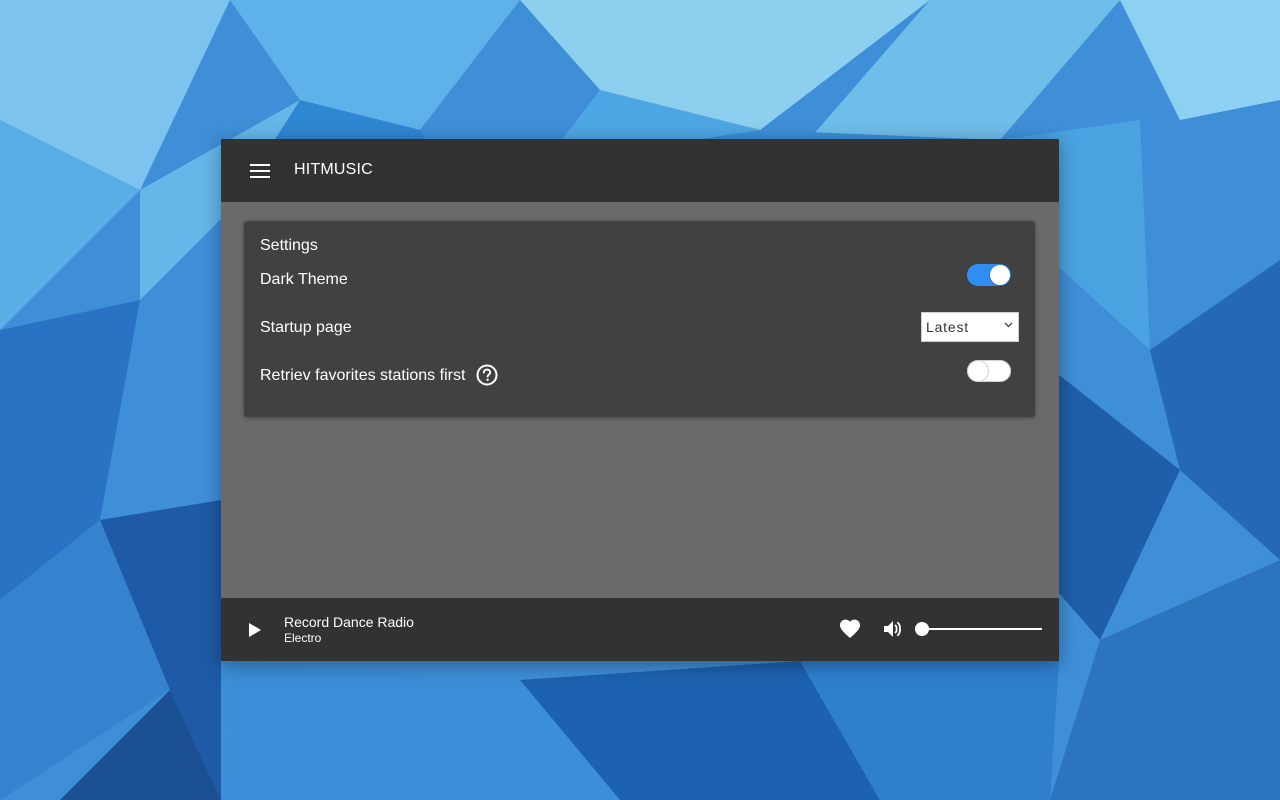 This screenshot has width=1280, height=800. Describe the element at coordinates (306, 327) in the screenshot. I see `startup-page-label: Startup page` at that location.